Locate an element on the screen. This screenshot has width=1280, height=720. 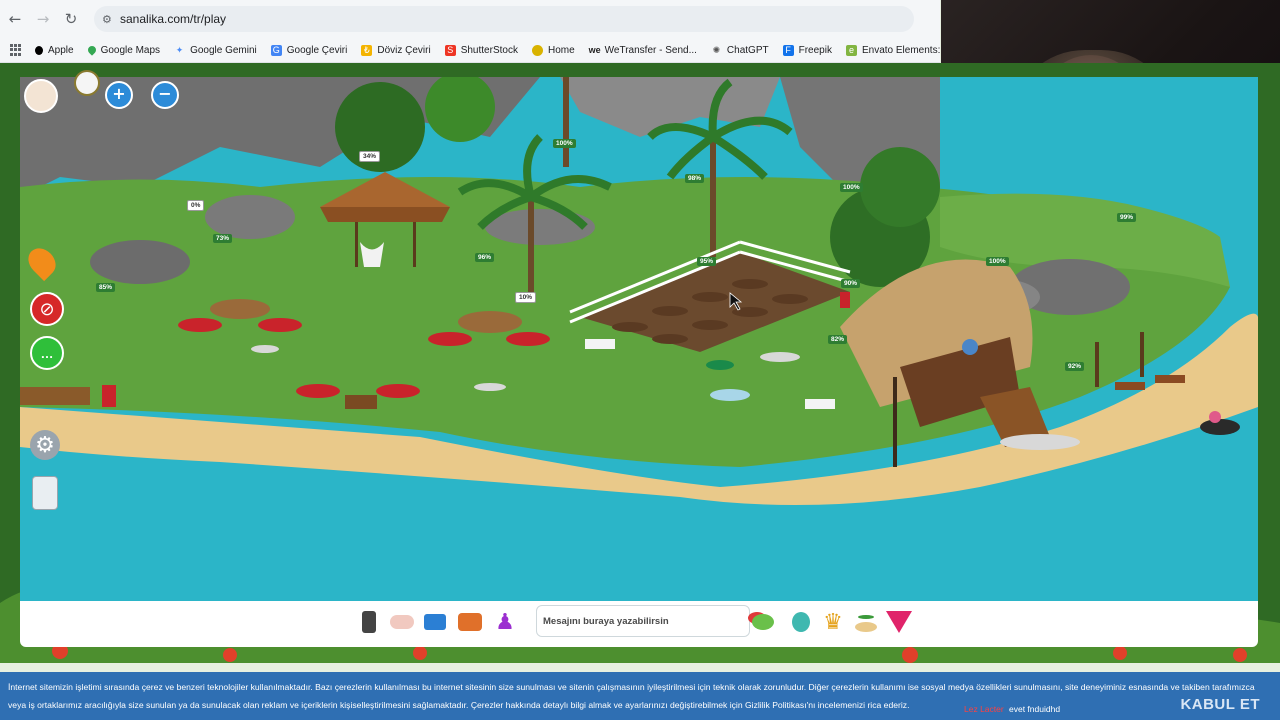
chat-message-input: Mesajını buraya yazabilirsin is located at coordinates (643, 621).